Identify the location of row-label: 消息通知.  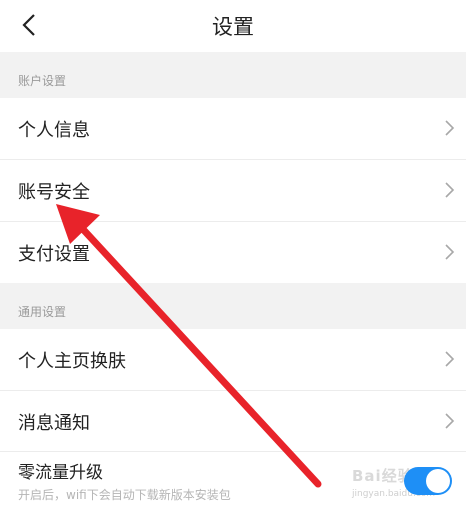
(54, 423).